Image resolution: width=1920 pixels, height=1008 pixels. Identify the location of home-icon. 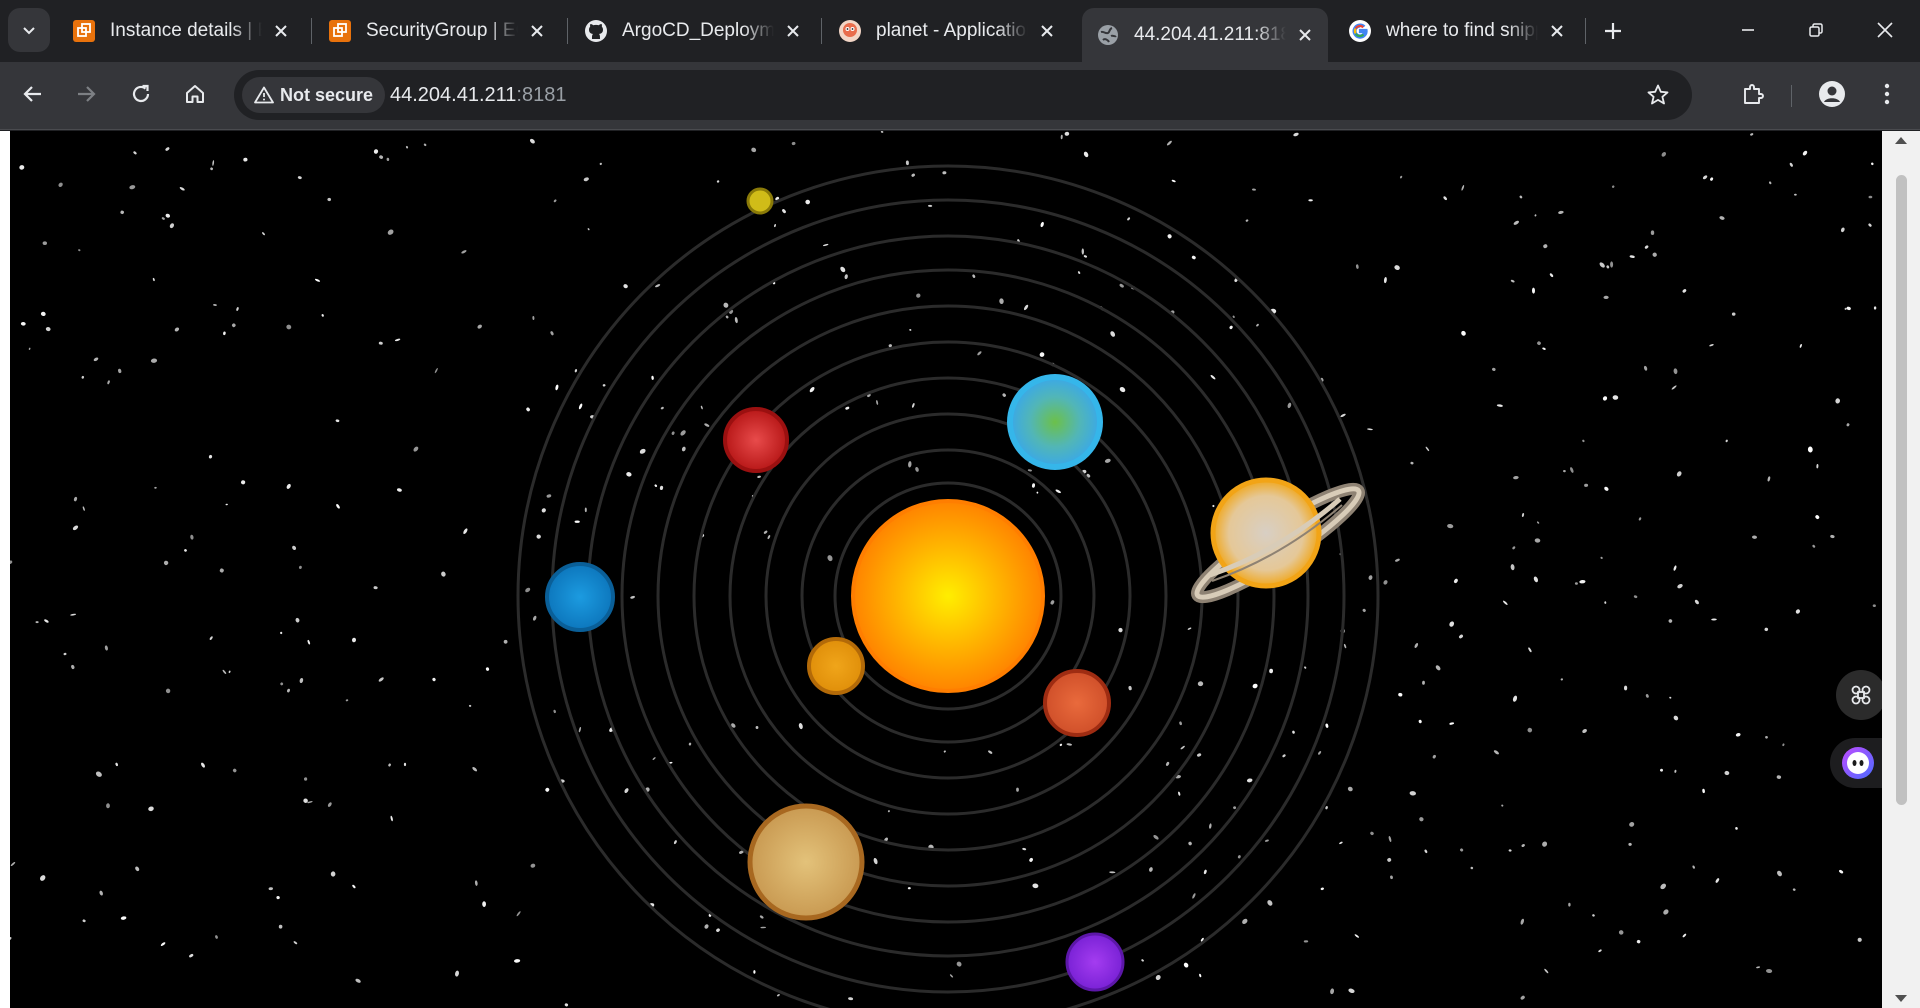
(195, 94).